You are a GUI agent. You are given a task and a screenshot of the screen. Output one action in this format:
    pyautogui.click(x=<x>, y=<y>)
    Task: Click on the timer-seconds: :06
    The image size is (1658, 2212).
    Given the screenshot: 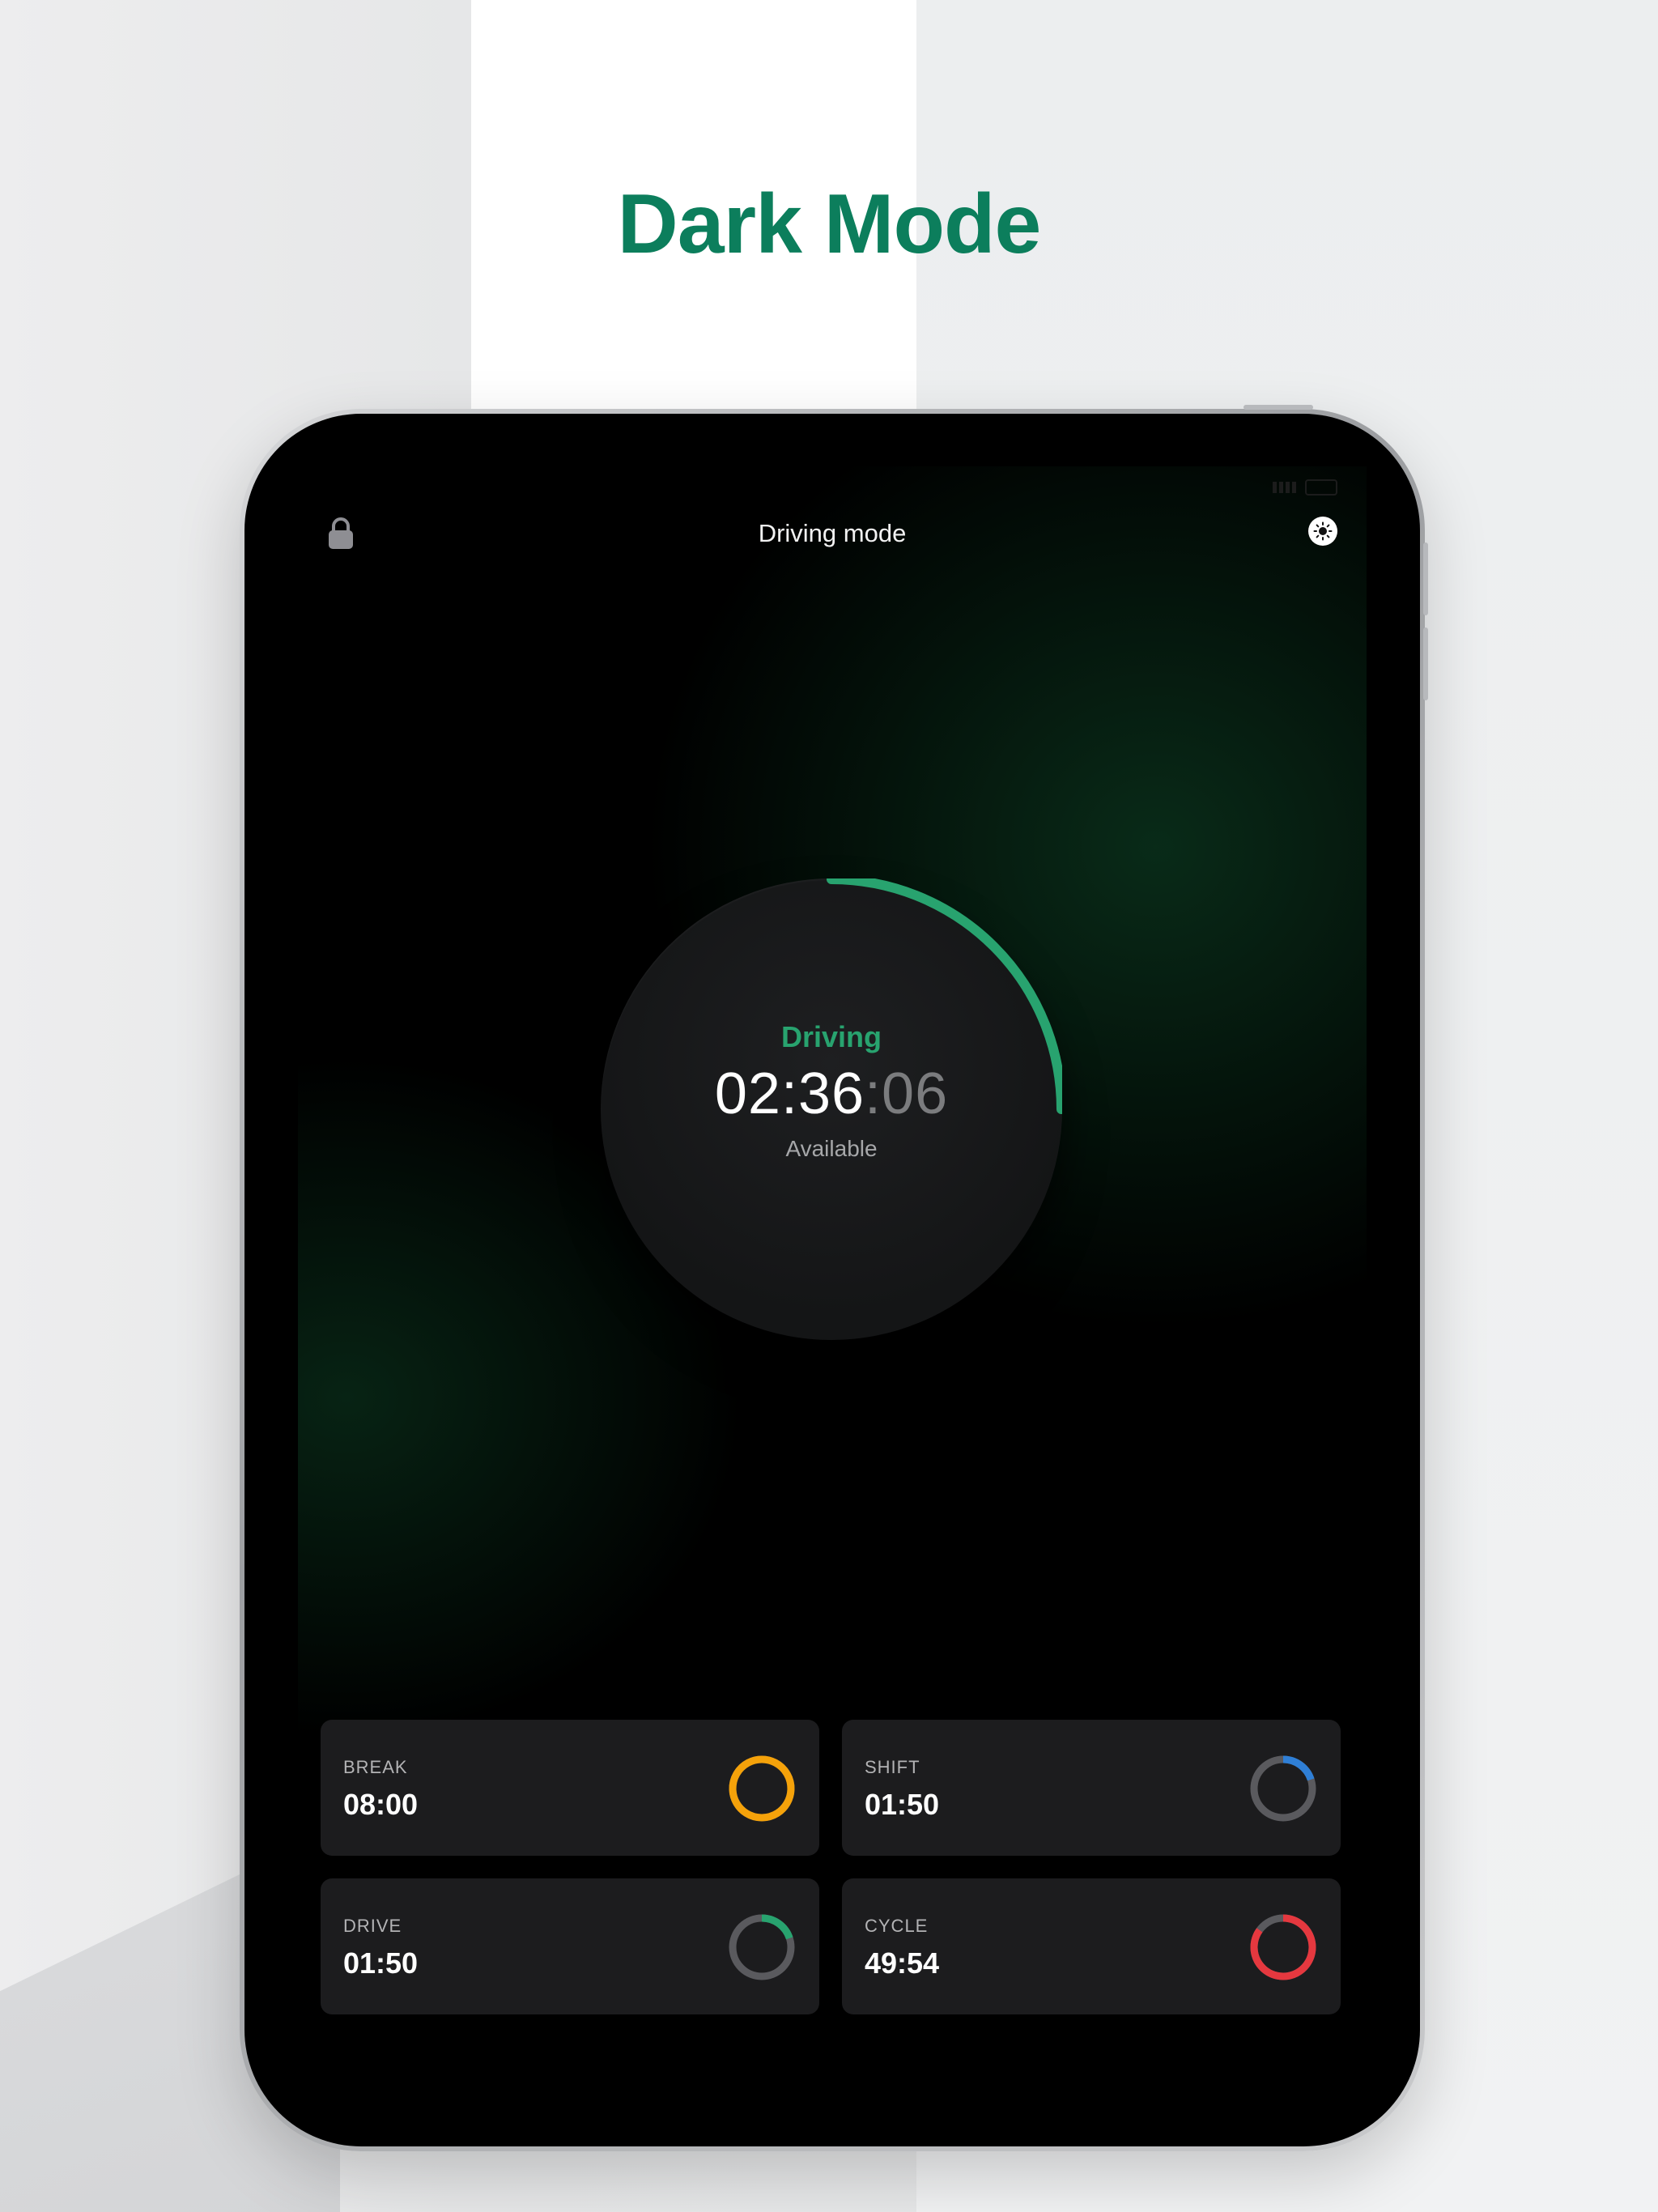 What is the action you would take?
    pyautogui.click(x=907, y=1094)
    